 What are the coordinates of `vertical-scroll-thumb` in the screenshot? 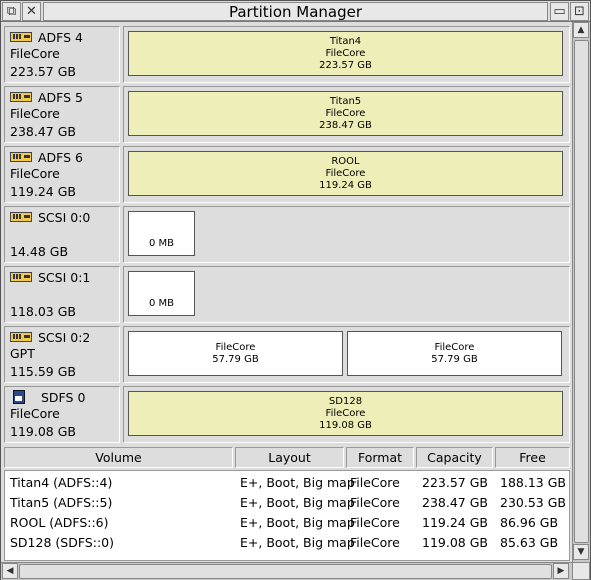 It's located at (581, 291).